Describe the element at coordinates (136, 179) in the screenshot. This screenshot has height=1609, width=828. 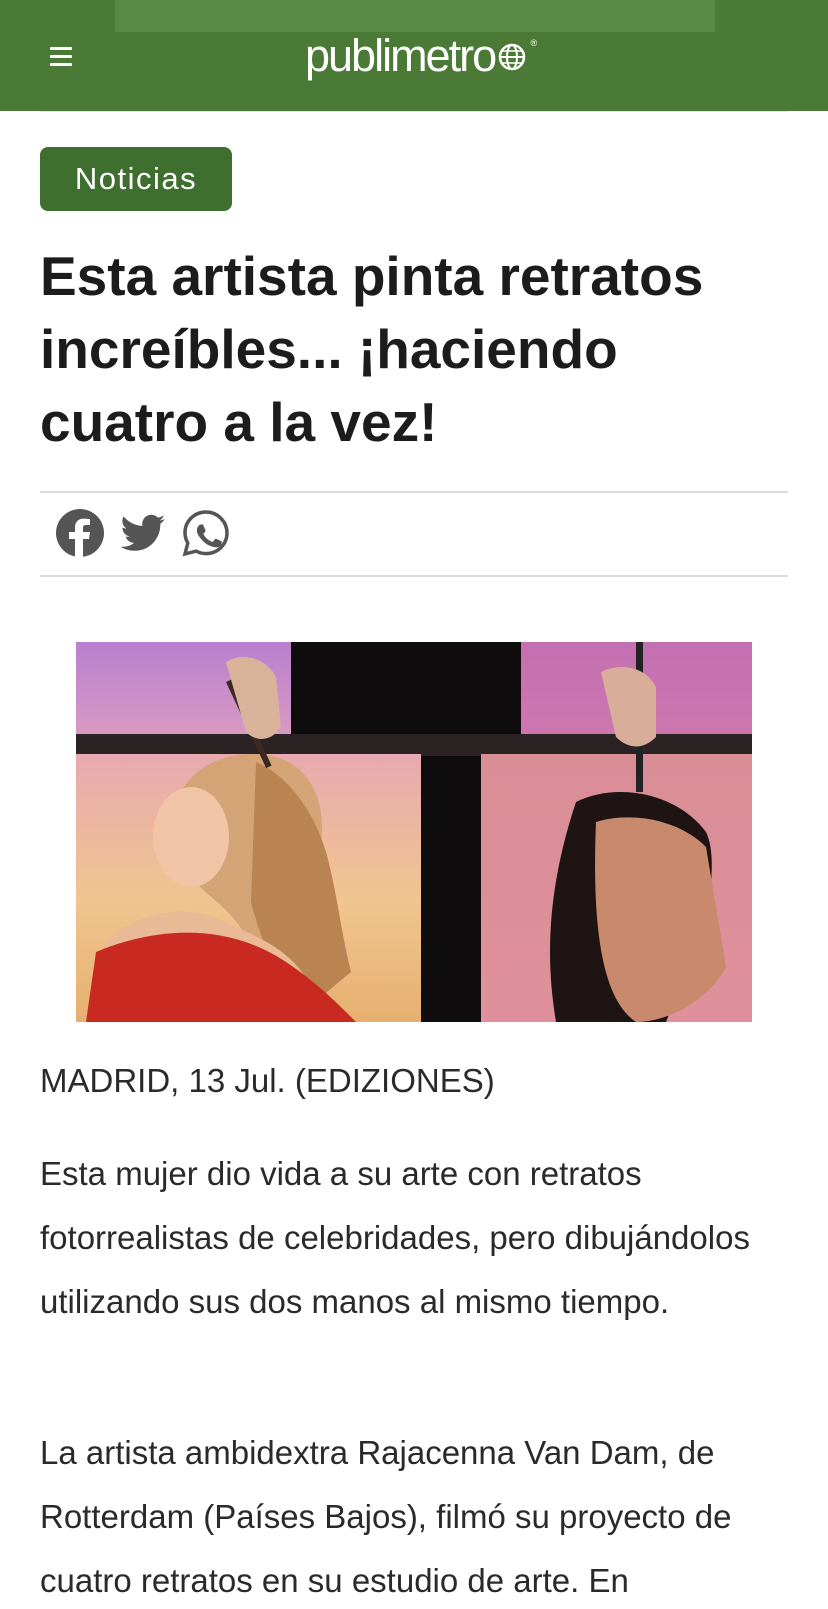
I see `category-tag: Noticias` at that location.